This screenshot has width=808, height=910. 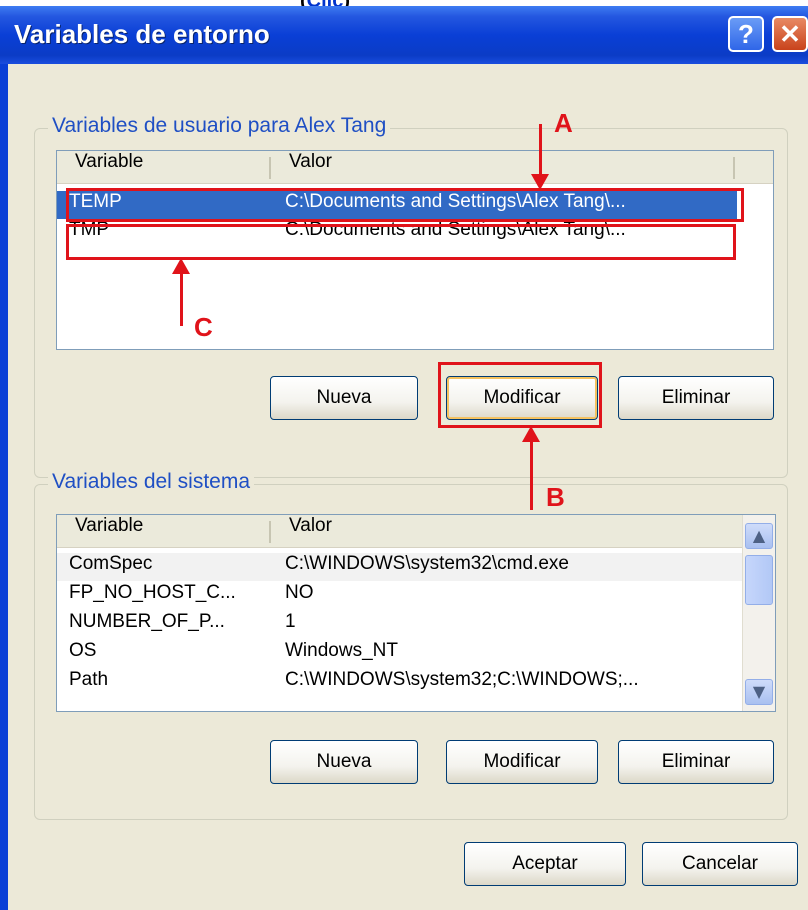 What do you see at coordinates (405, 205) in the screenshot?
I see `highlight-box-selected-row` at bounding box center [405, 205].